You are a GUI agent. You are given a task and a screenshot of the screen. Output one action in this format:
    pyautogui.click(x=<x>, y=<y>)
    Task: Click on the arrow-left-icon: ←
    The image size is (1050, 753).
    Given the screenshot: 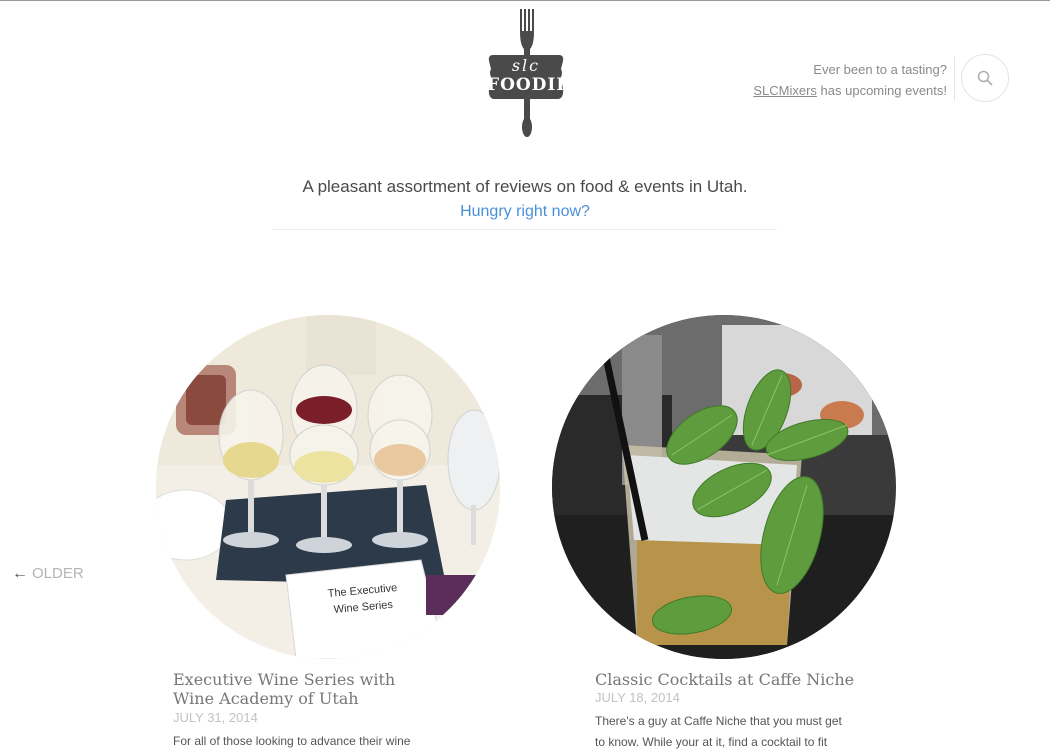 What is the action you would take?
    pyautogui.click(x=20, y=573)
    